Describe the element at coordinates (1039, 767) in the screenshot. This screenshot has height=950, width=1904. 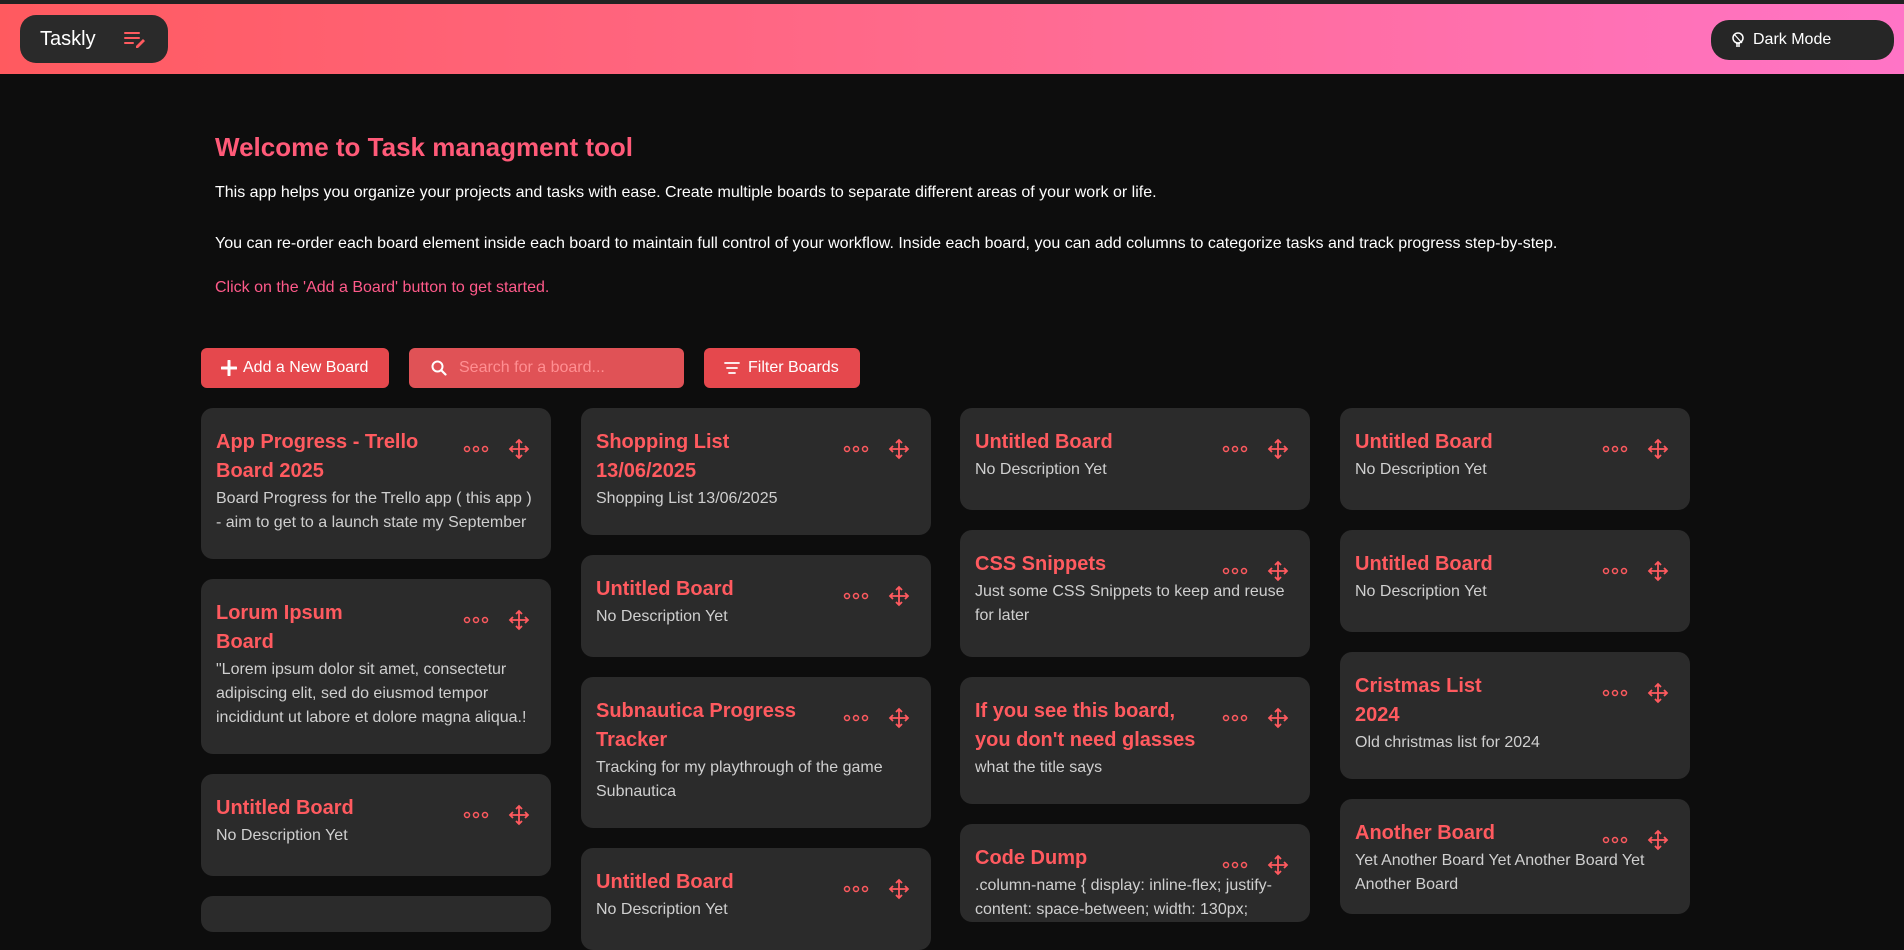
I see `board-description: what the title says` at that location.